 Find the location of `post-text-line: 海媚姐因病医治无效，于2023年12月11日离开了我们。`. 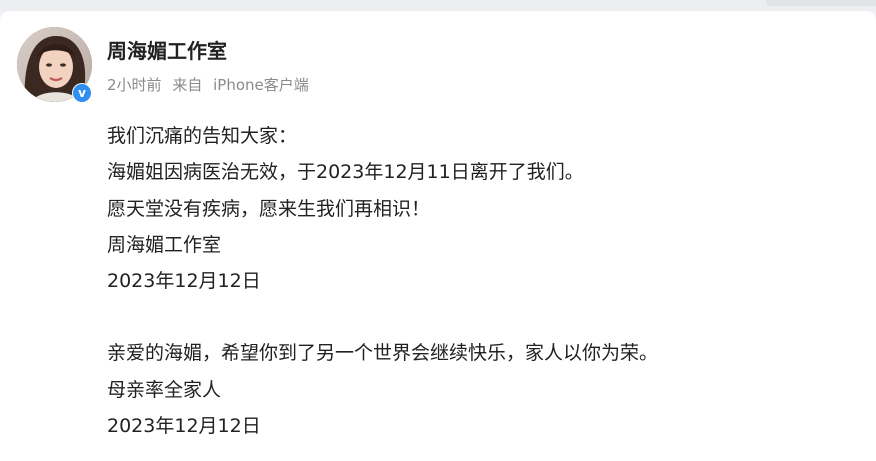

post-text-line: 海媚姐因病医治无效，于2023年12月11日离开了我们。 is located at coordinates (345, 172).